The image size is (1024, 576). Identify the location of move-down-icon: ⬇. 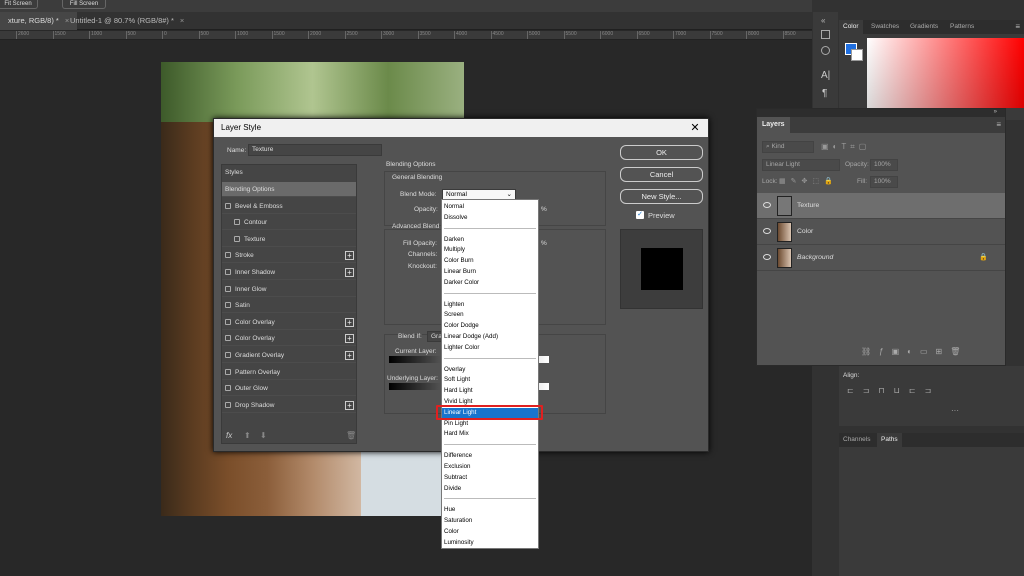
(263, 435).